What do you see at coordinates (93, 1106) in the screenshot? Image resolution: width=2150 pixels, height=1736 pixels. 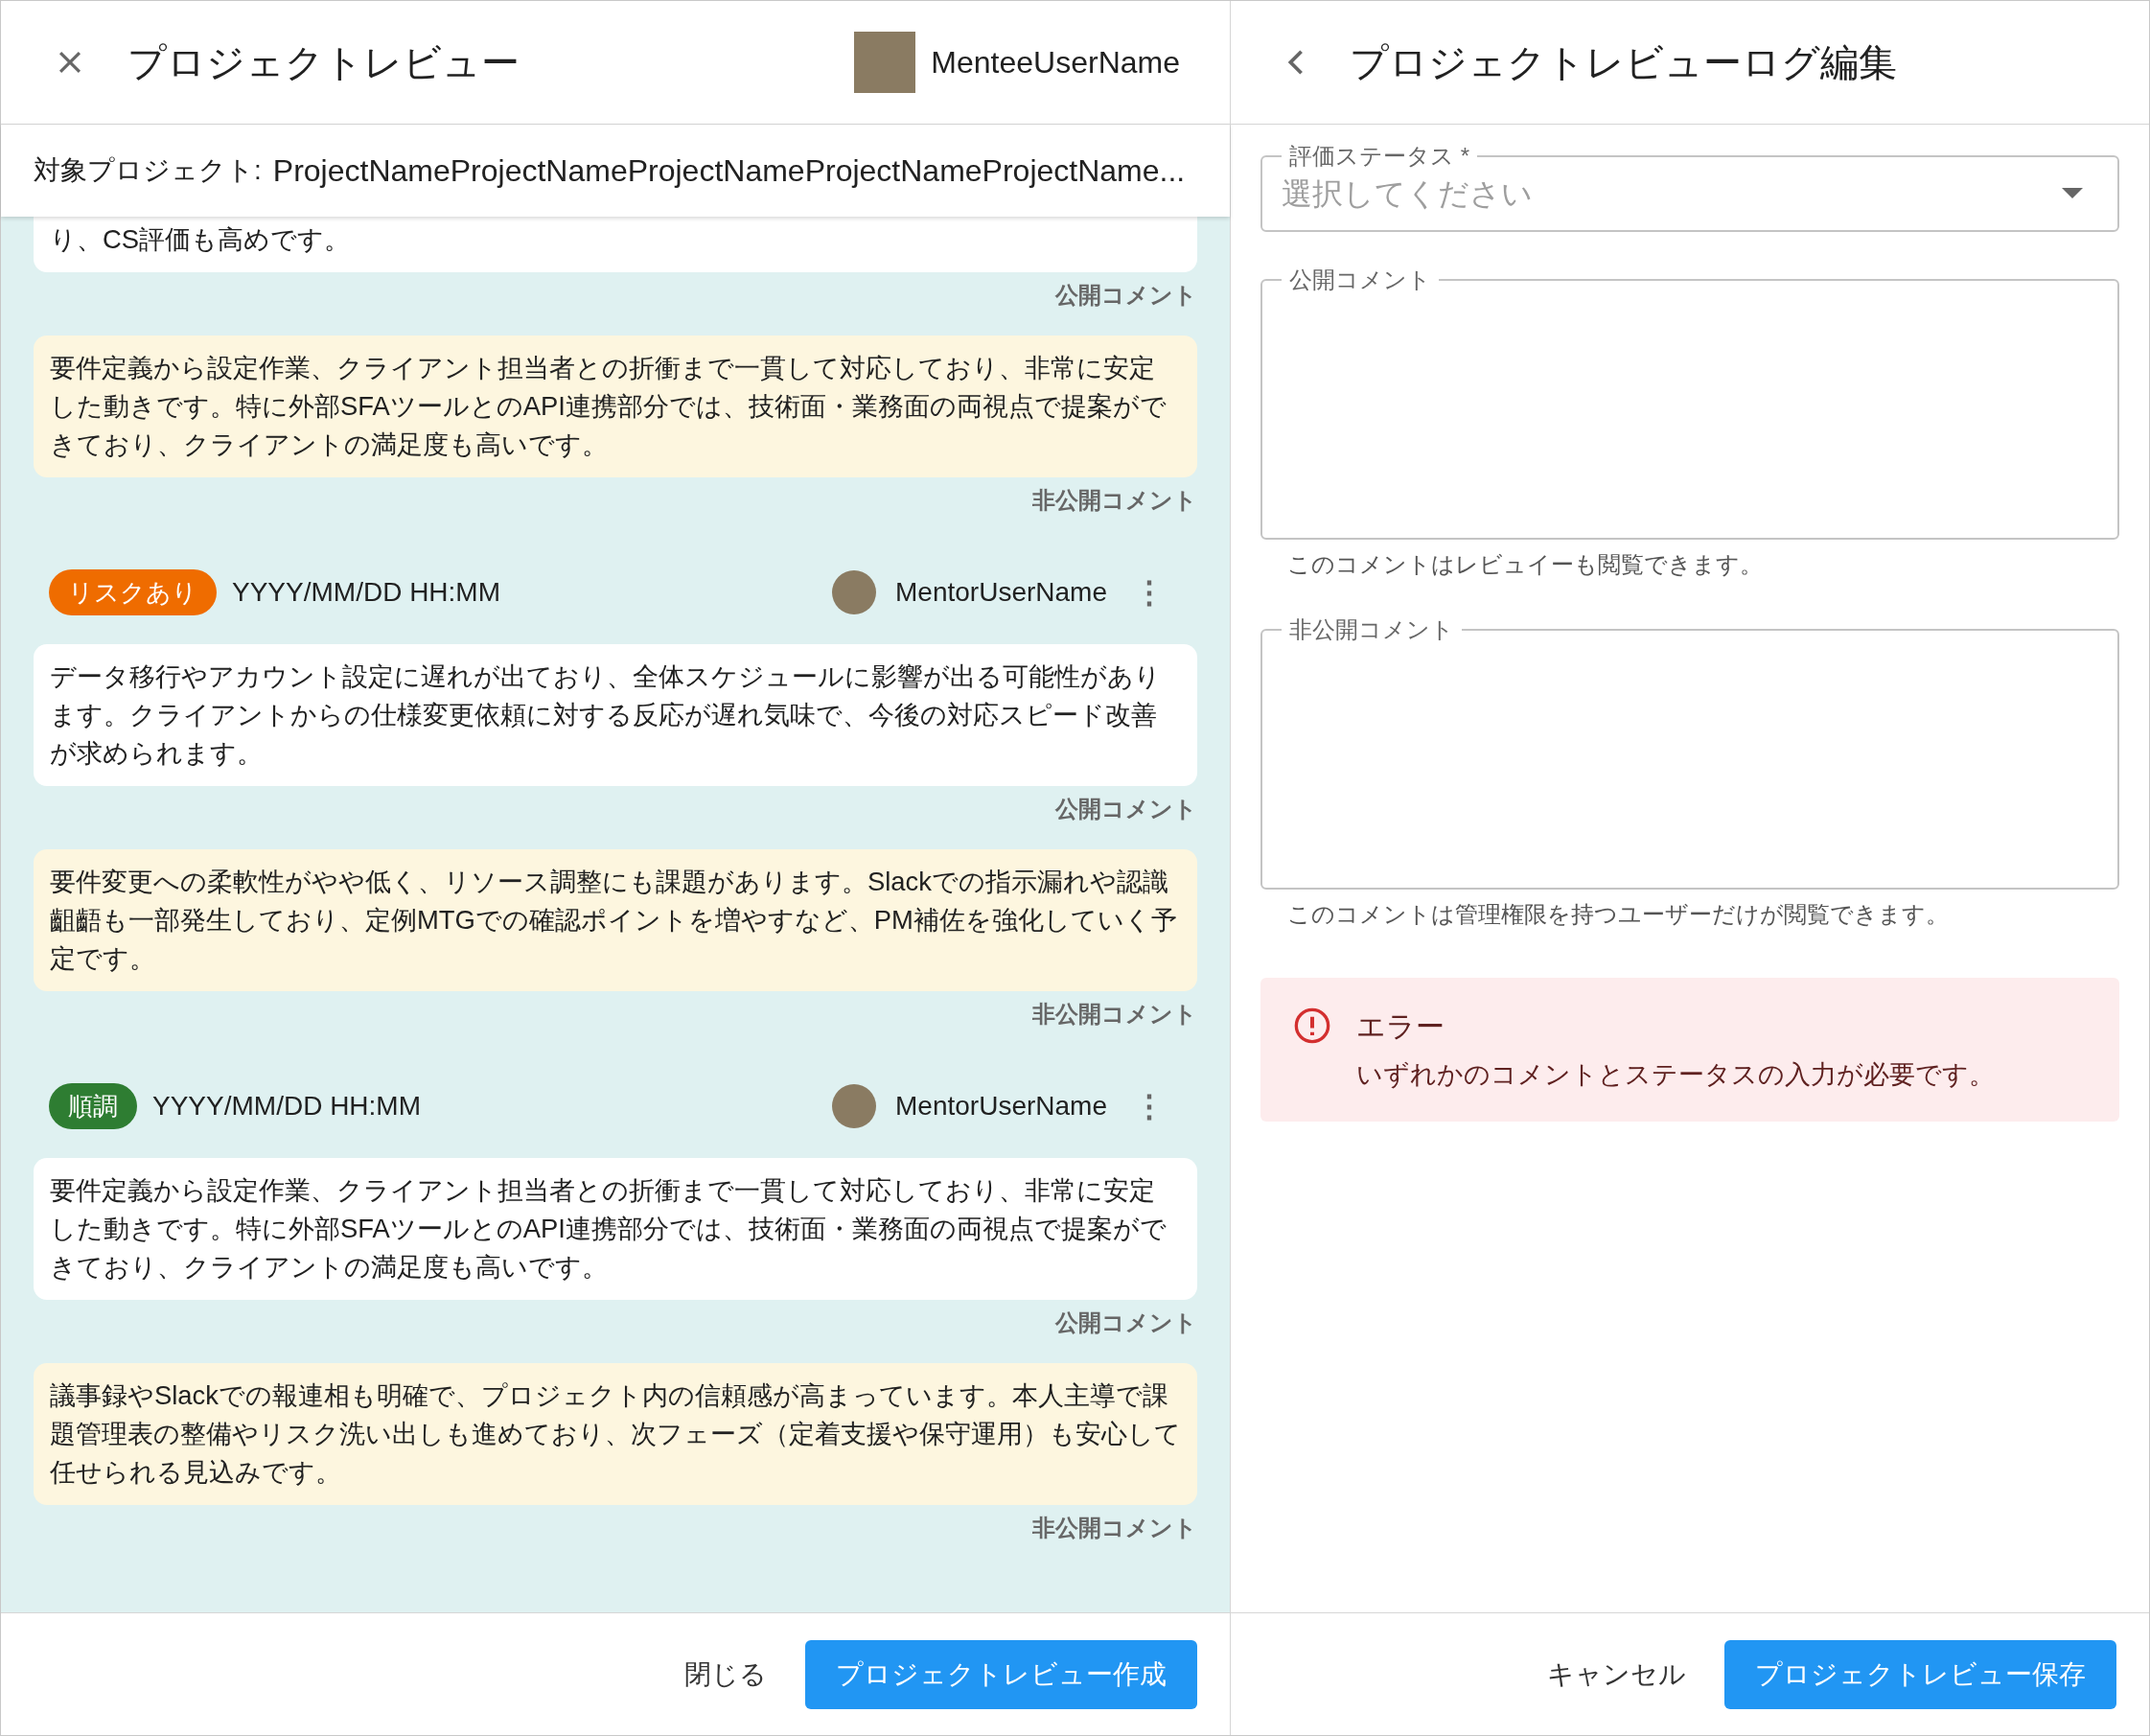 I see `status-badge: 順調` at bounding box center [93, 1106].